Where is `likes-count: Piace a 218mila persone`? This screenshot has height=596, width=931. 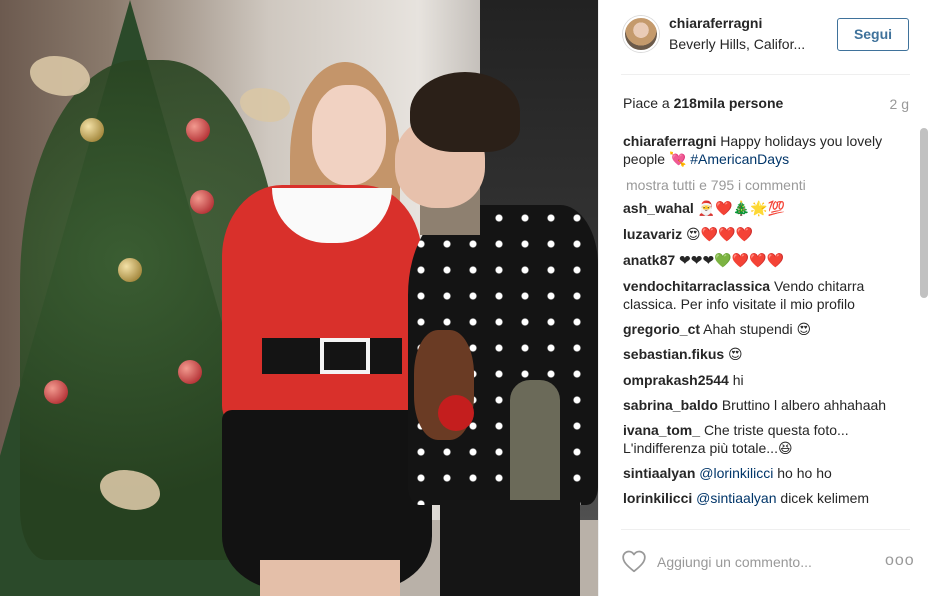
likes-count: Piace a 218mila persone is located at coordinates (703, 103).